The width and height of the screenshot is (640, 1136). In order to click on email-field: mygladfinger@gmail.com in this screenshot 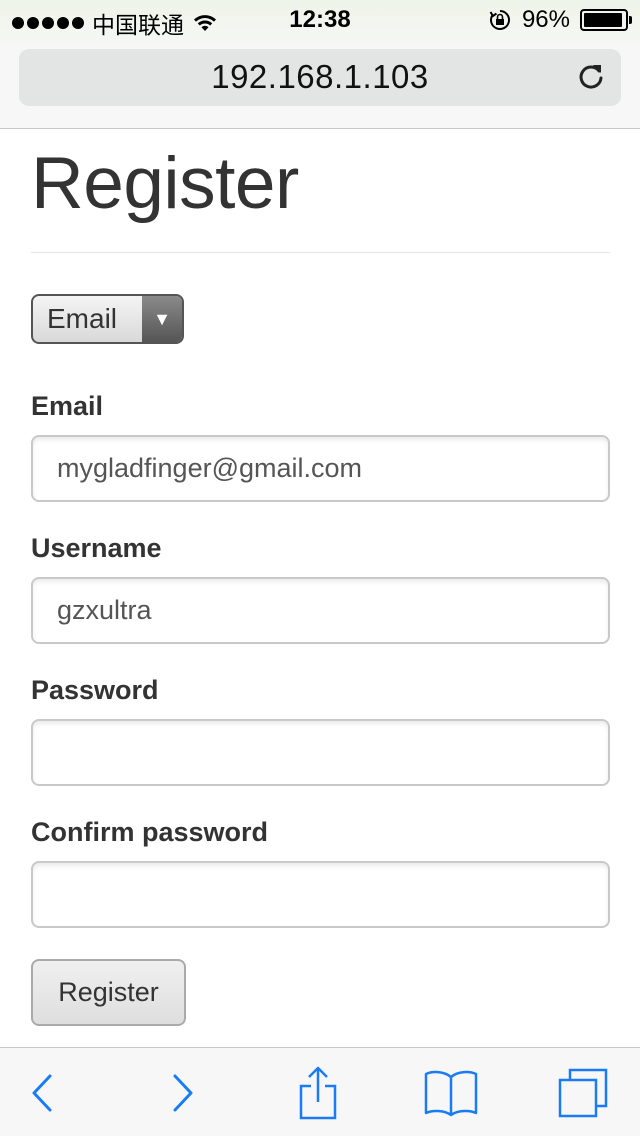, I will do `click(320, 468)`.